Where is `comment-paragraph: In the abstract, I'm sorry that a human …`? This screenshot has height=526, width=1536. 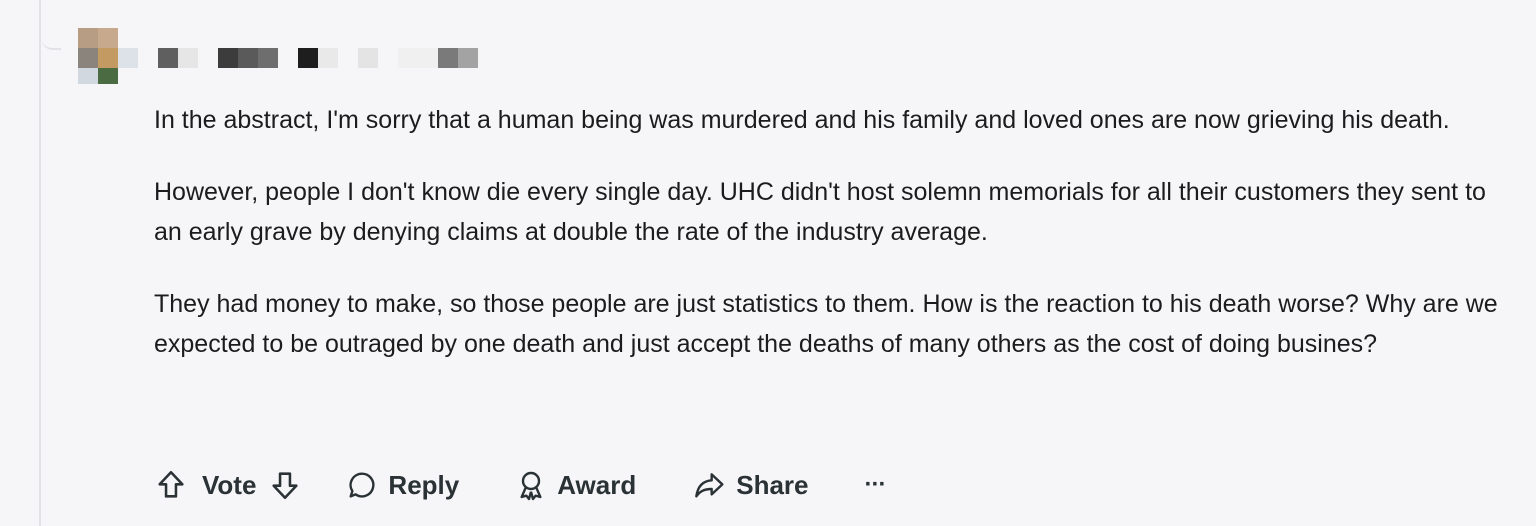 comment-paragraph: In the abstract, I'm sorry that a human … is located at coordinates (802, 120).